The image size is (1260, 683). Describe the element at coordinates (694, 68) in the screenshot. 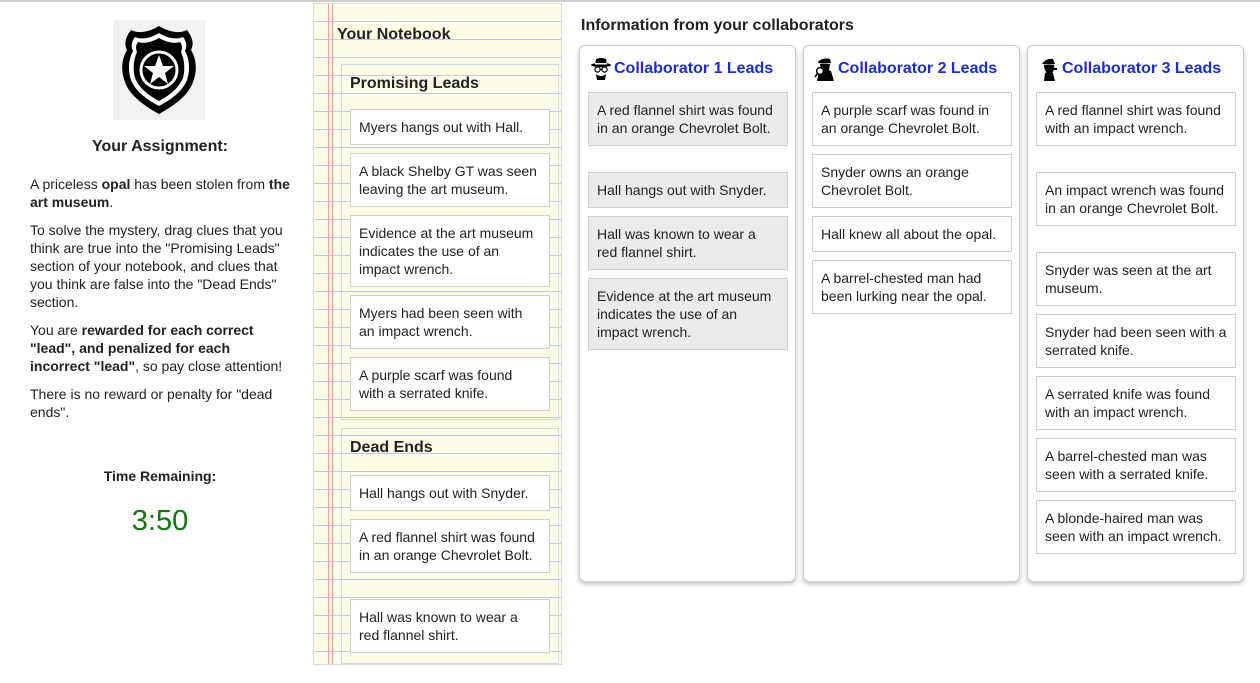

I see `collaborator-1-title-text: Collaborator 1 Leads` at that location.